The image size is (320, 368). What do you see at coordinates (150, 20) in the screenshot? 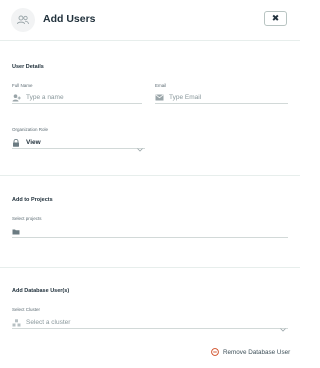
I see `modal-header: Add Users ✖` at bounding box center [150, 20].